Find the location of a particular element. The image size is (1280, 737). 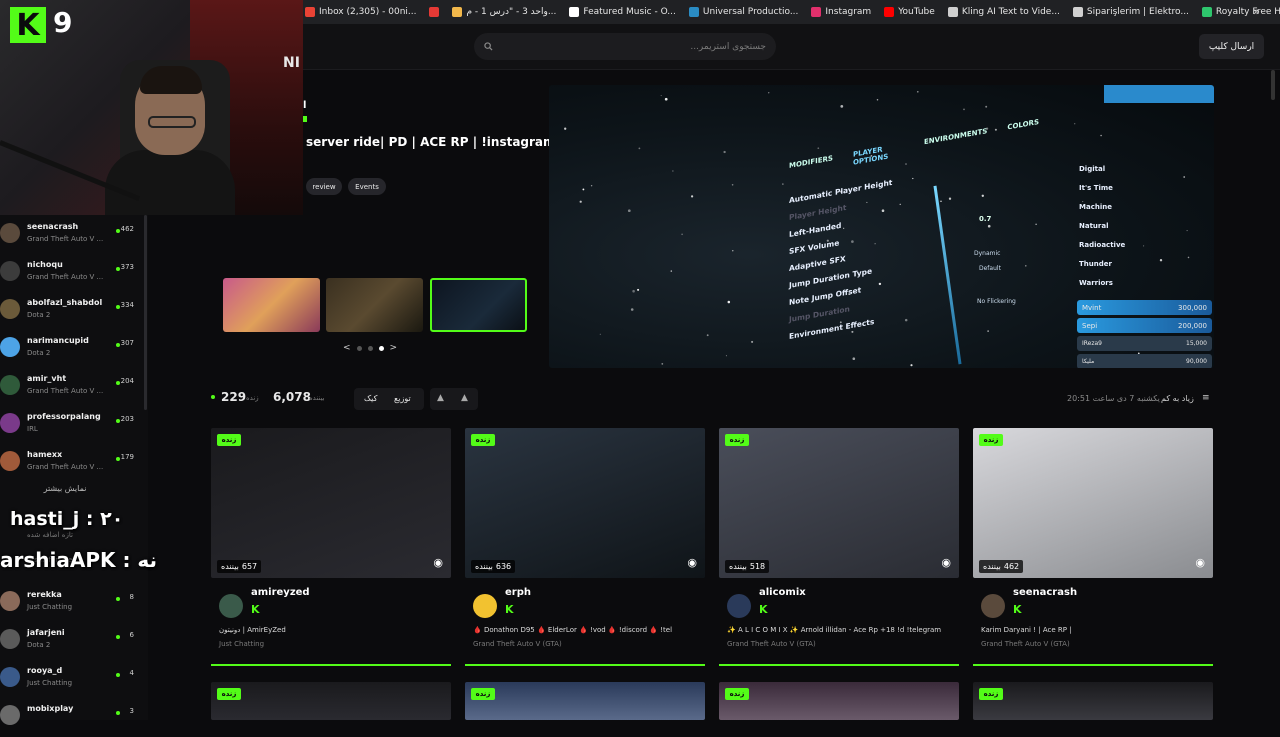

channel-name: alicomix is located at coordinates (782, 592).